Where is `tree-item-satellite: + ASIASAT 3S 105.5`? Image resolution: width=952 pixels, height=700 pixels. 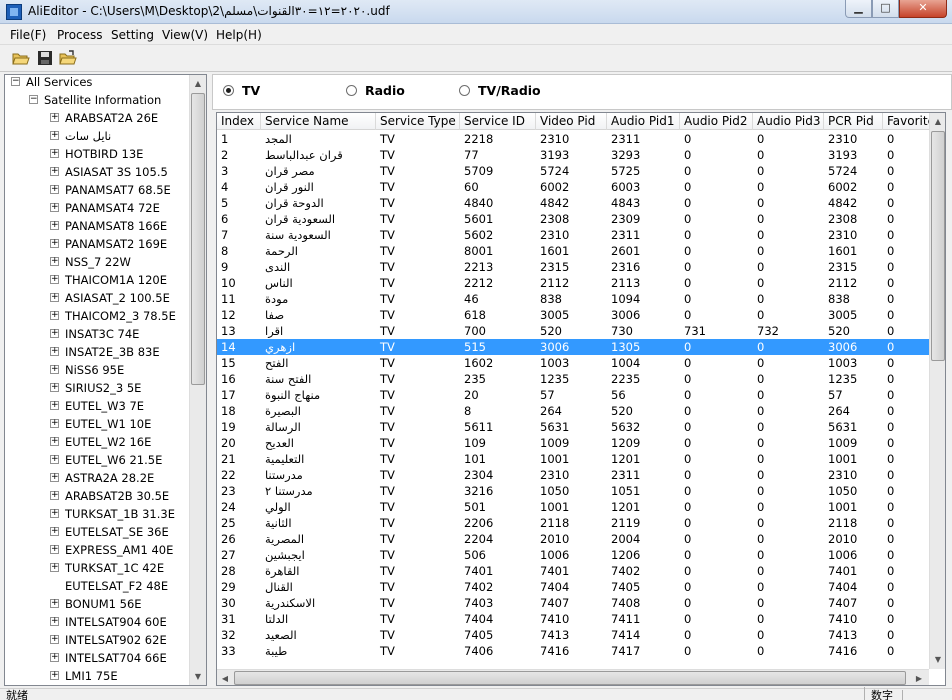
tree-item-satellite: + ASIASAT 3S 105.5 is located at coordinates (109, 172).